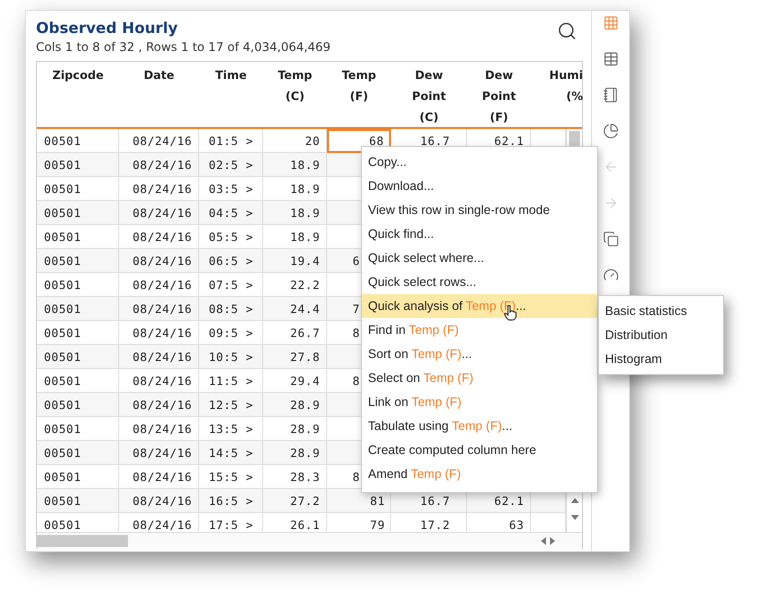 The height and width of the screenshot is (601, 763). Describe the element at coordinates (610, 59) in the screenshot. I see `table-icon` at that location.